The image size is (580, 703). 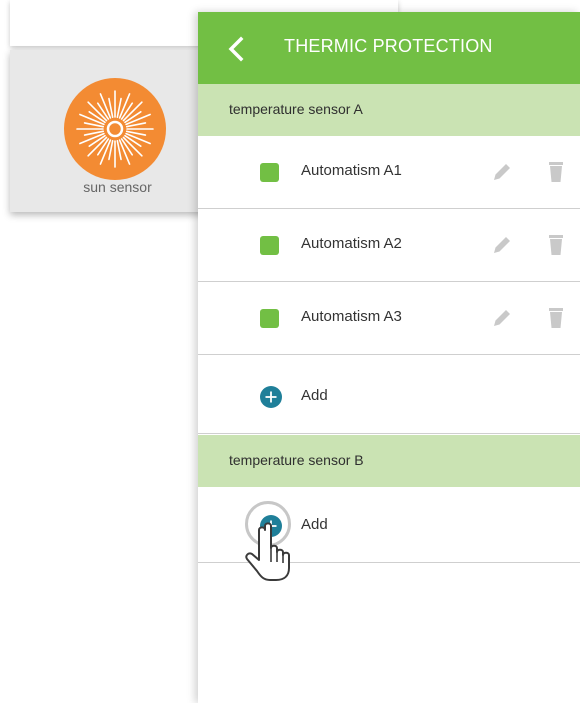 I want to click on list-item: Automatism A2, so click(x=389, y=245).